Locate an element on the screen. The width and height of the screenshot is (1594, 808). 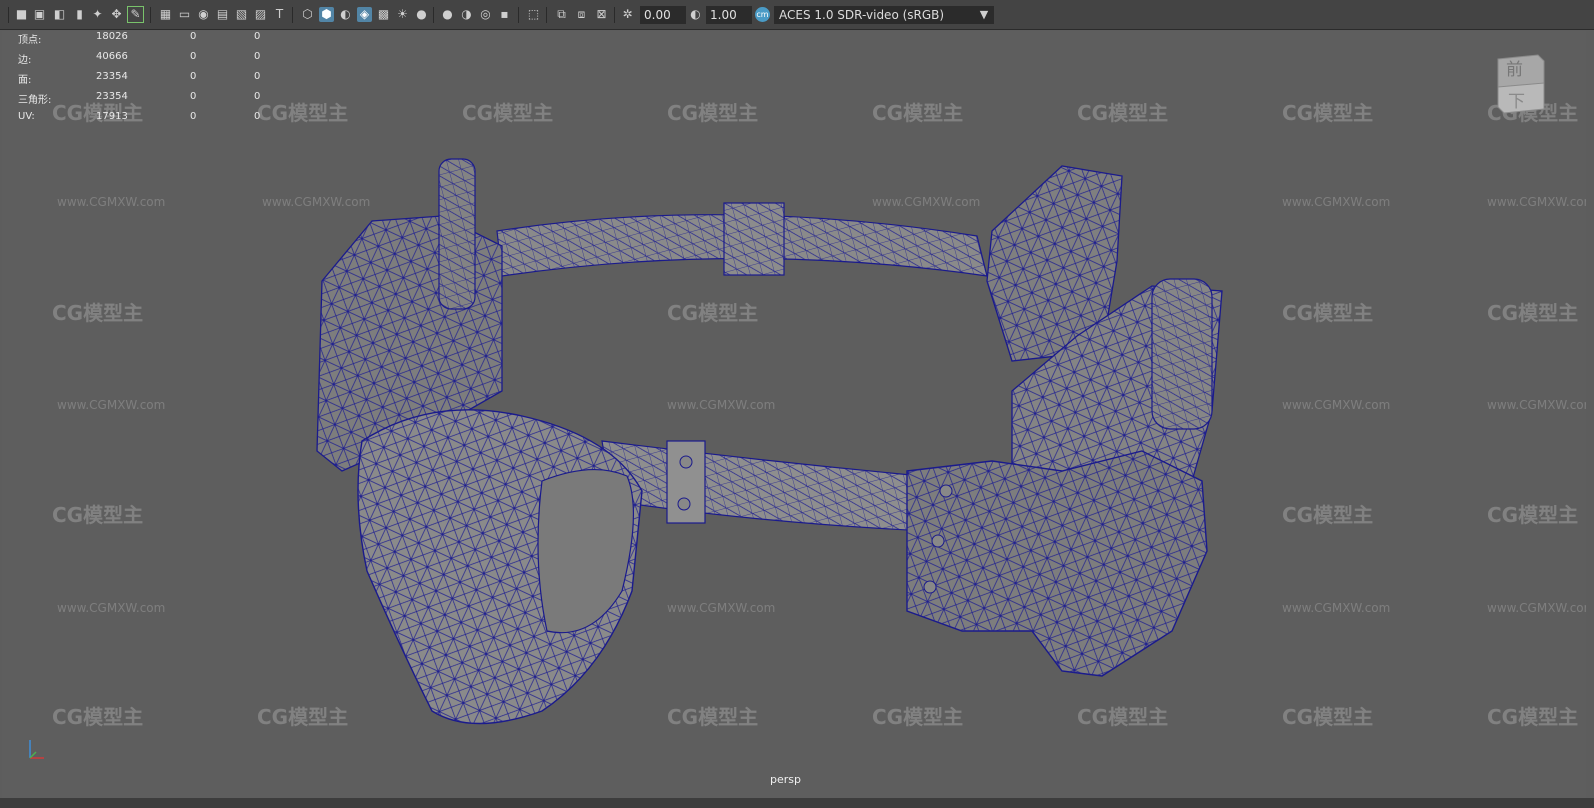
wireframe-icon: ⬡ is located at coordinates (307, 14).